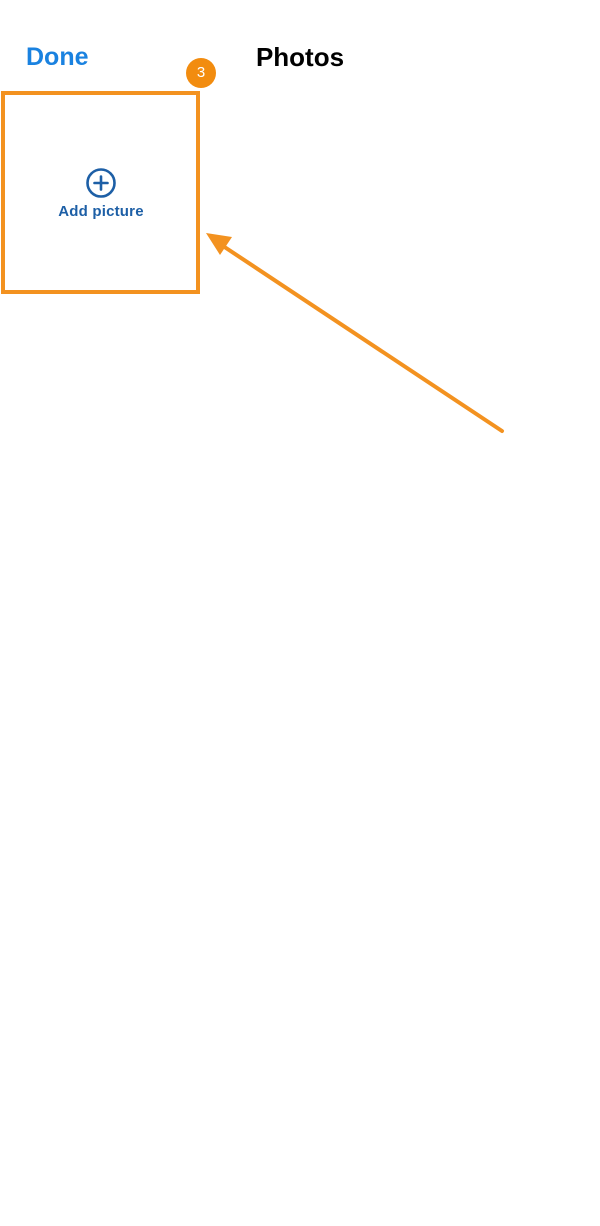 Image resolution: width=600 pixels, height=1226 pixels. I want to click on page-title: Photos, so click(300, 57).